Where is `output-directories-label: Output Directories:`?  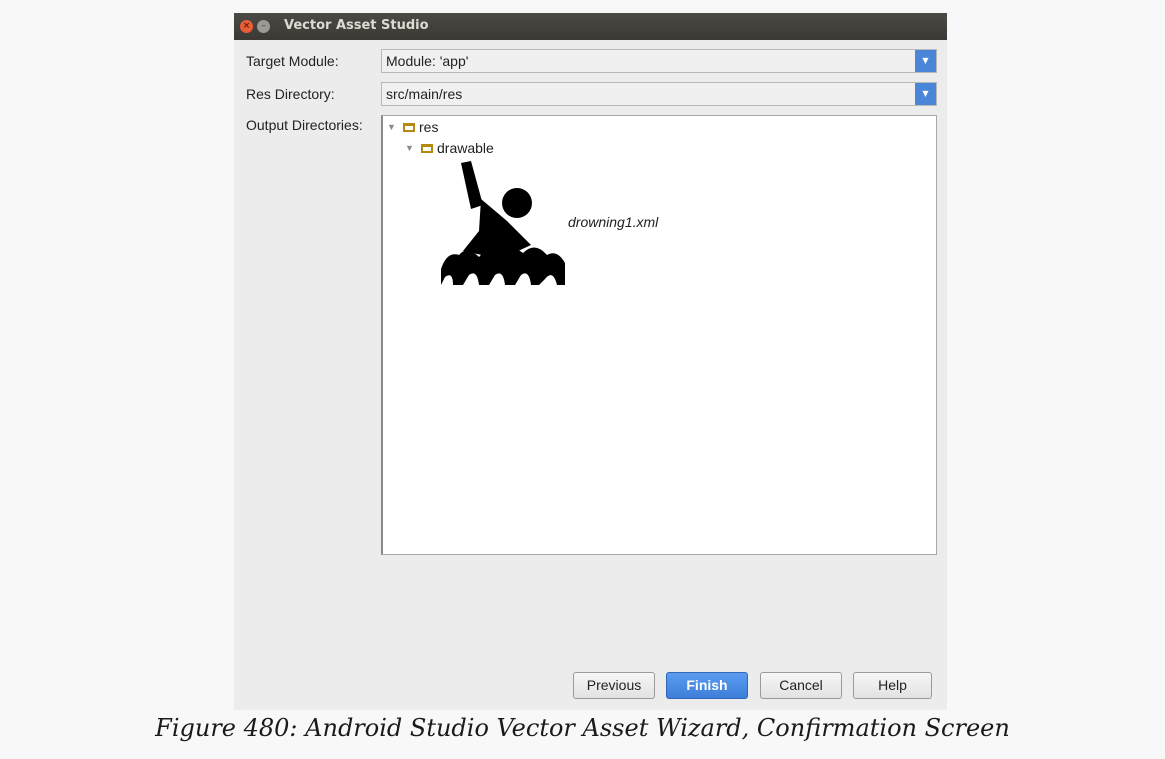 output-directories-label: Output Directories: is located at coordinates (304, 125).